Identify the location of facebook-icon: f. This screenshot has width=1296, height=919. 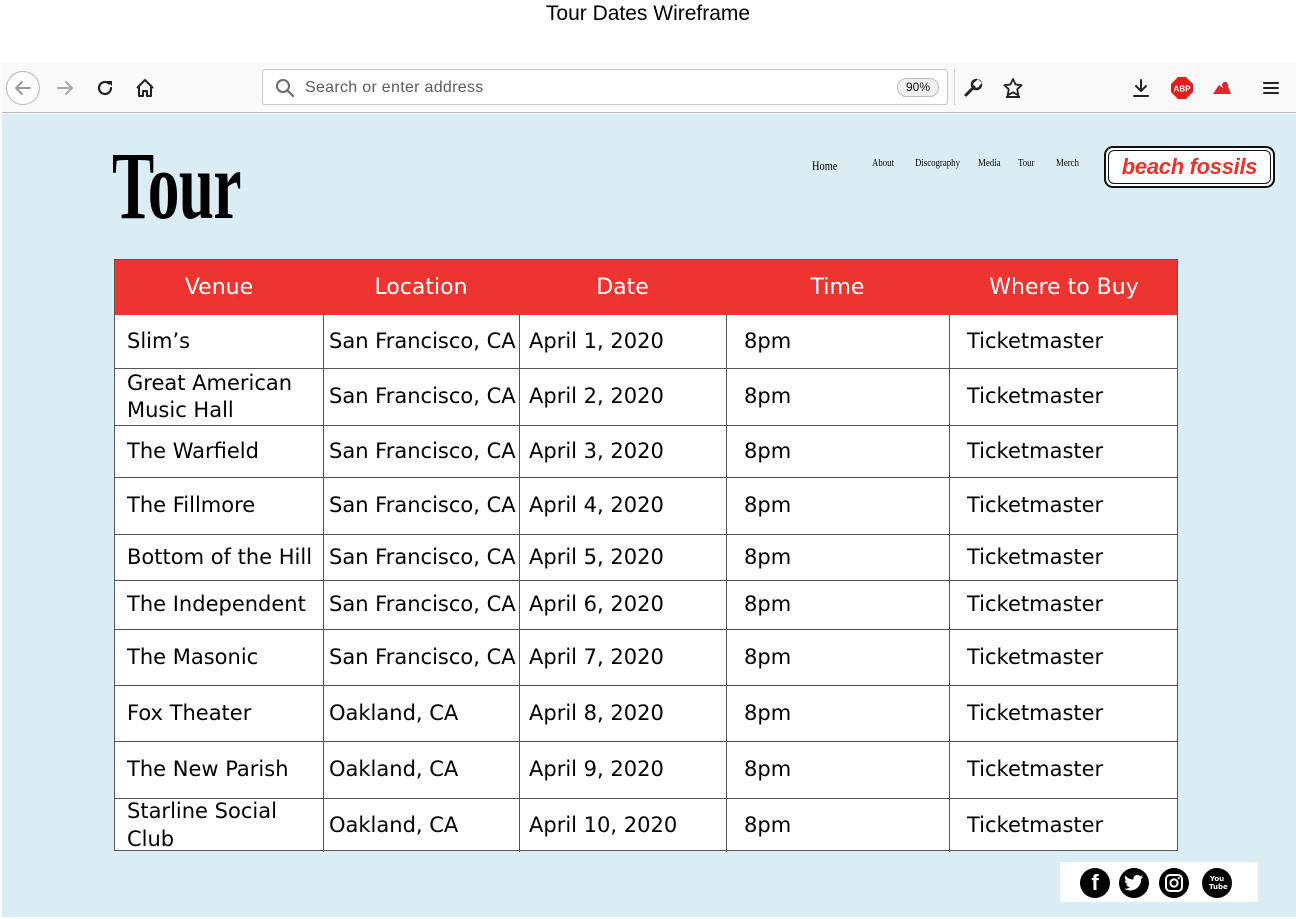
(1095, 883).